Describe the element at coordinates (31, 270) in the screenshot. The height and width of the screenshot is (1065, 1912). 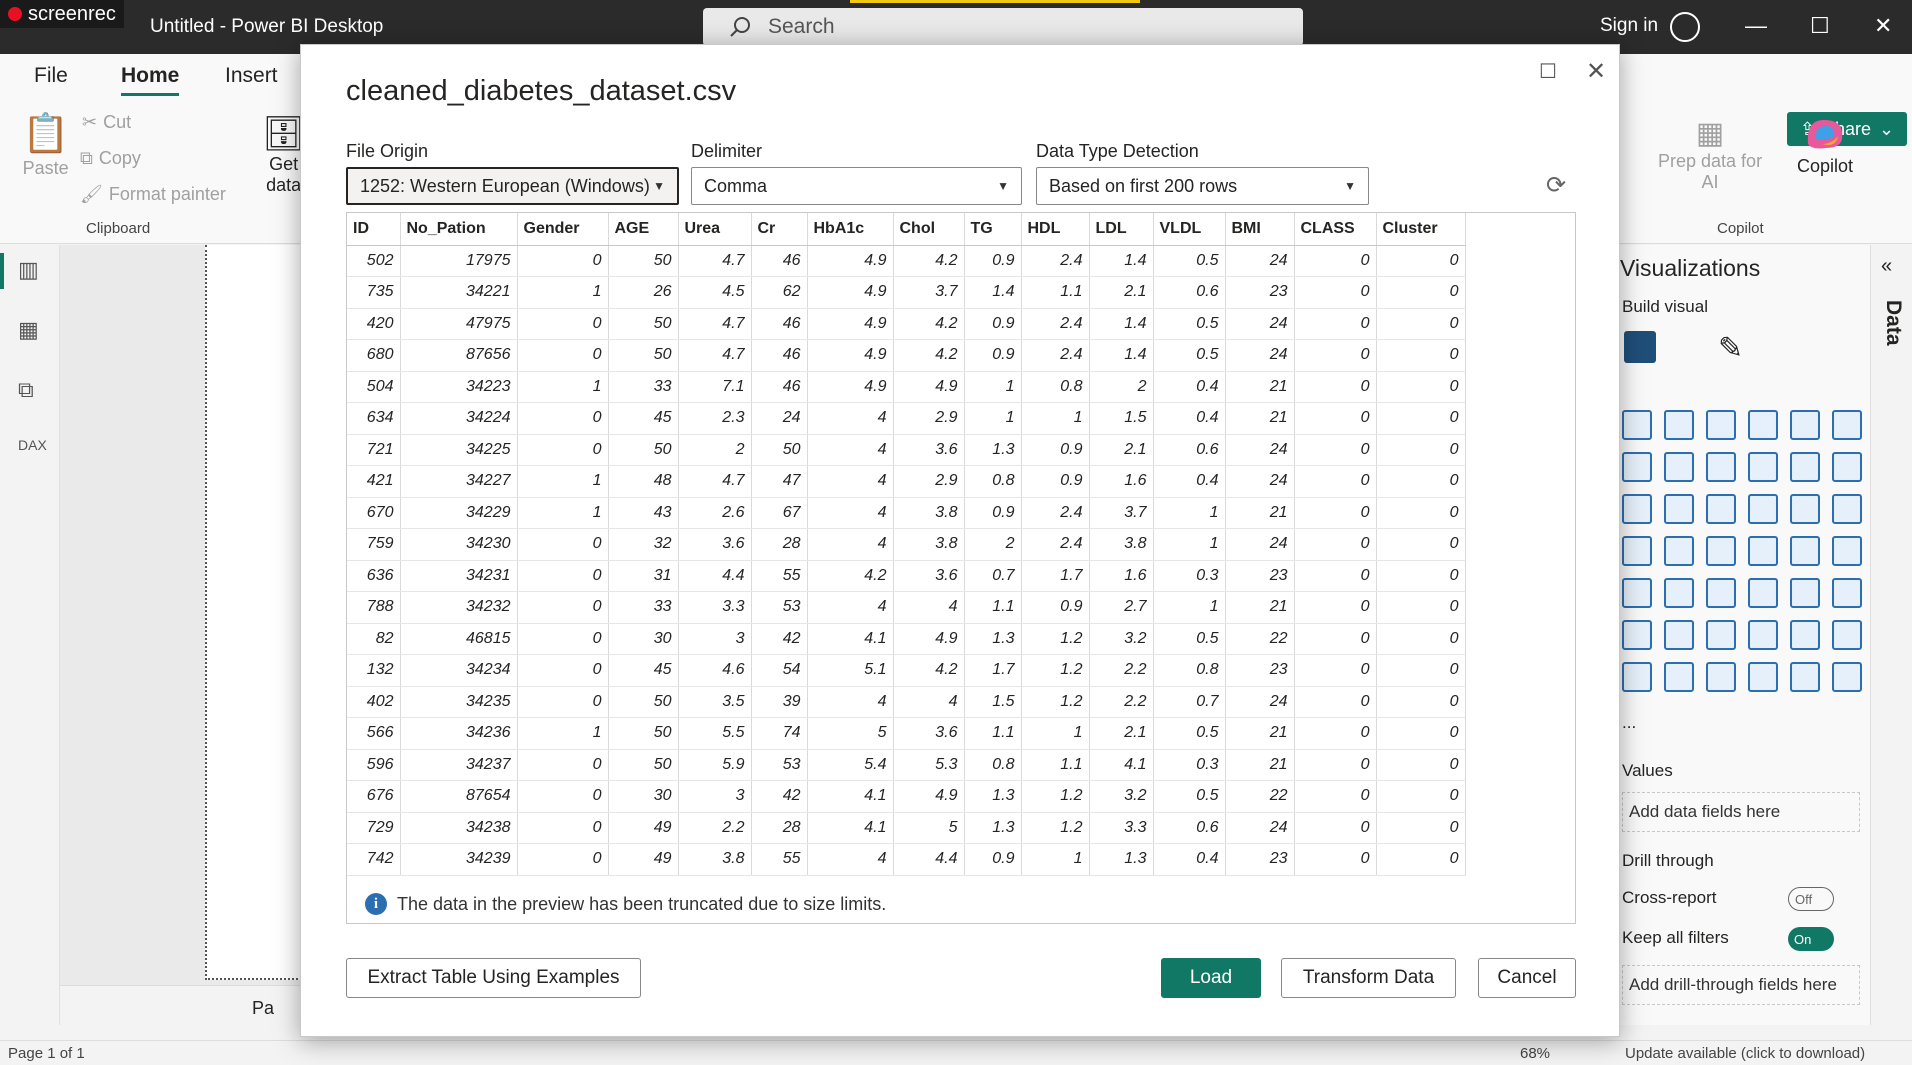
I see `report-view-icon: ▥` at that location.